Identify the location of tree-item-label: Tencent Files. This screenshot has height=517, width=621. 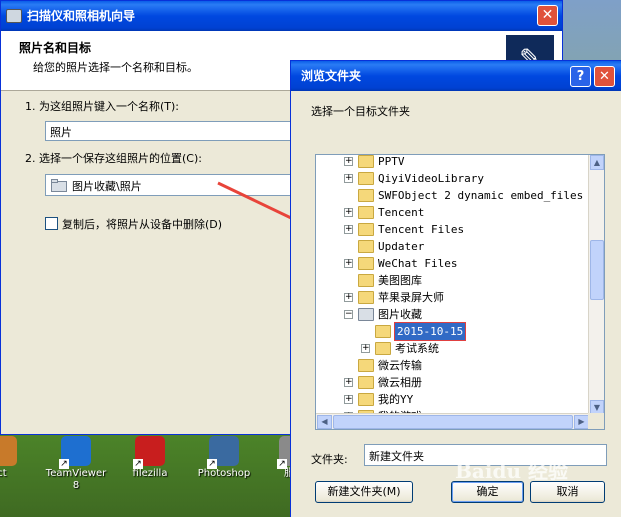
(421, 229).